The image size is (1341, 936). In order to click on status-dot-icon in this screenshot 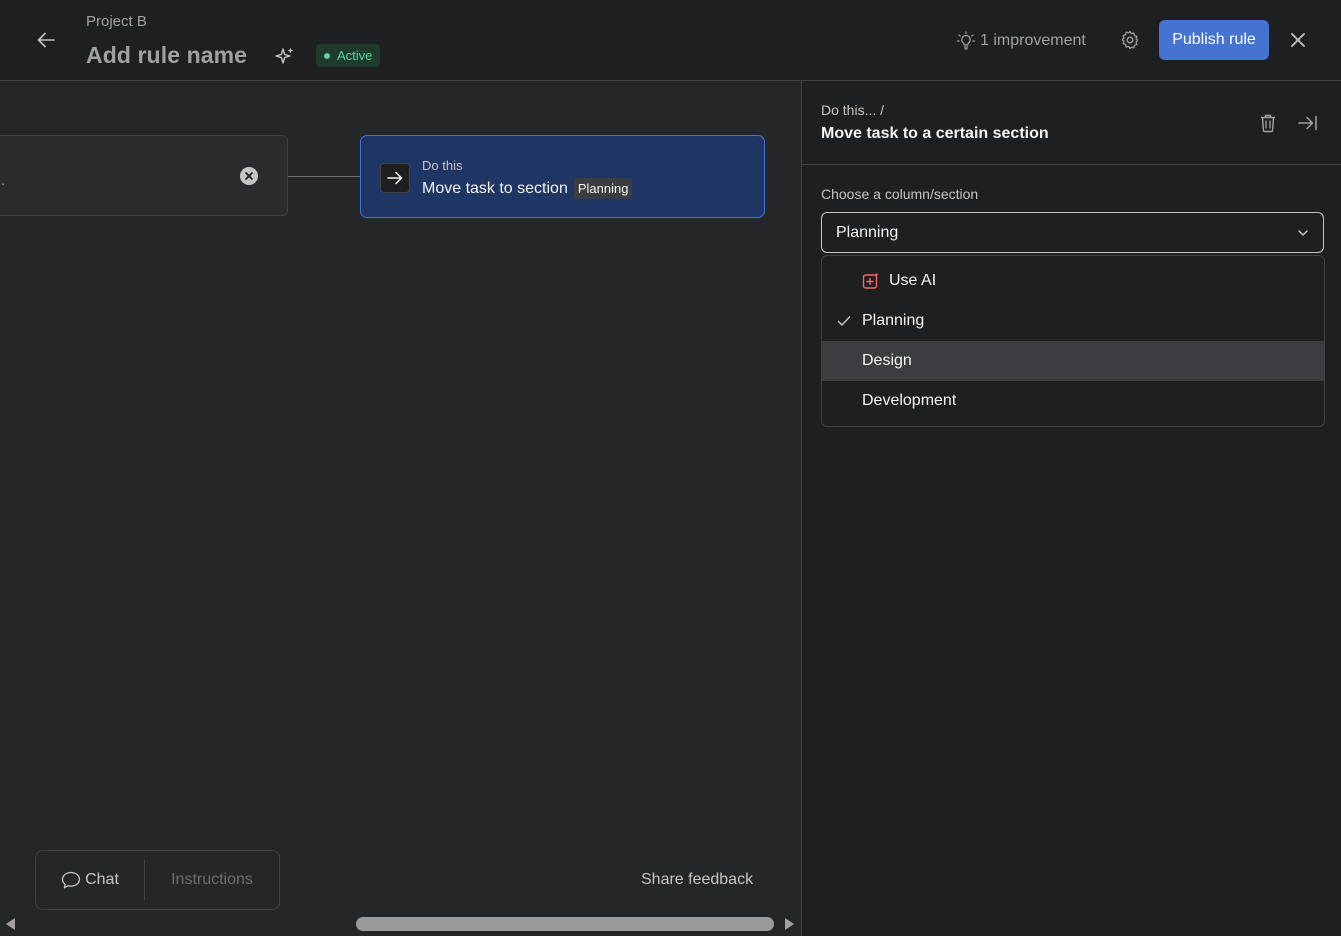, I will do `click(327, 55)`.